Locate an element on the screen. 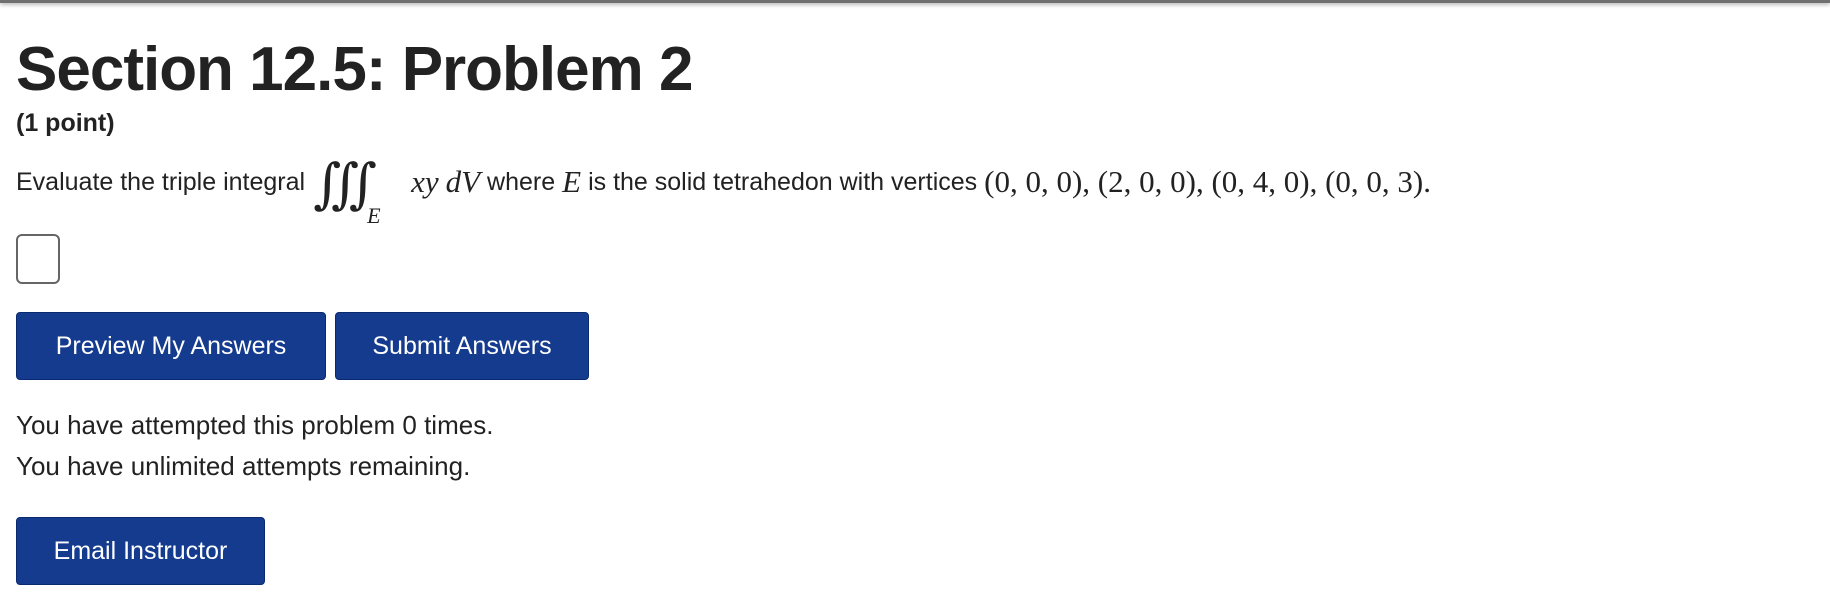  answer-input is located at coordinates (38, 259).